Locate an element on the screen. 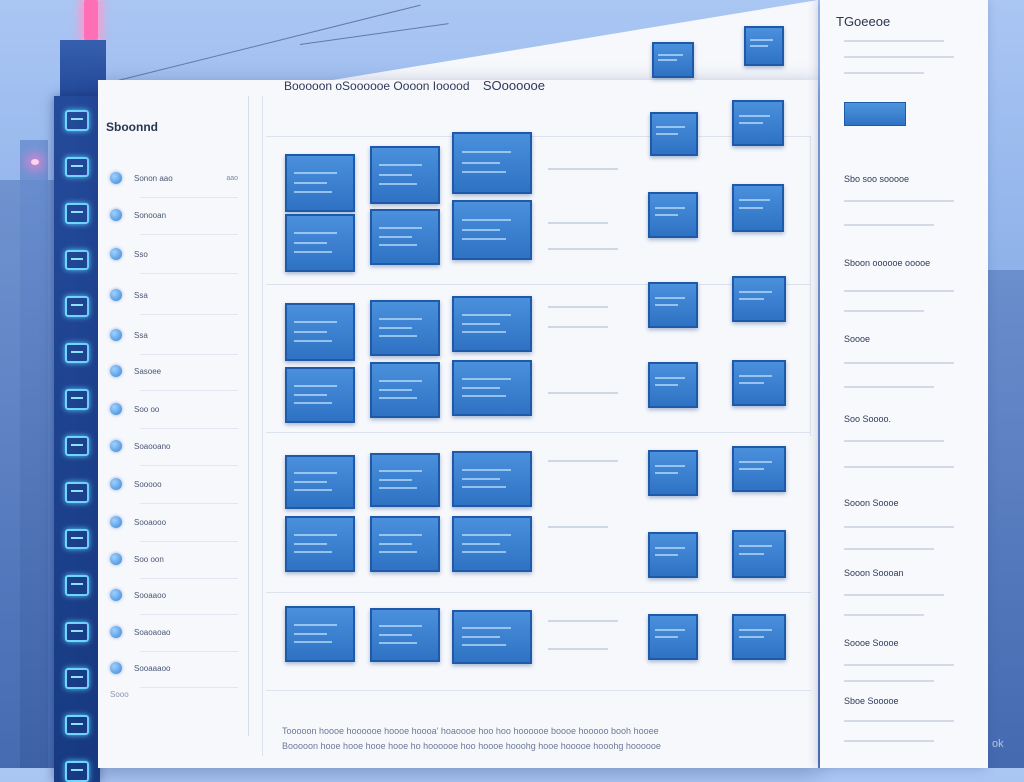 The image size is (1024, 782). right-panel-section-title: Soooe Soooe is located at coordinates (871, 643).